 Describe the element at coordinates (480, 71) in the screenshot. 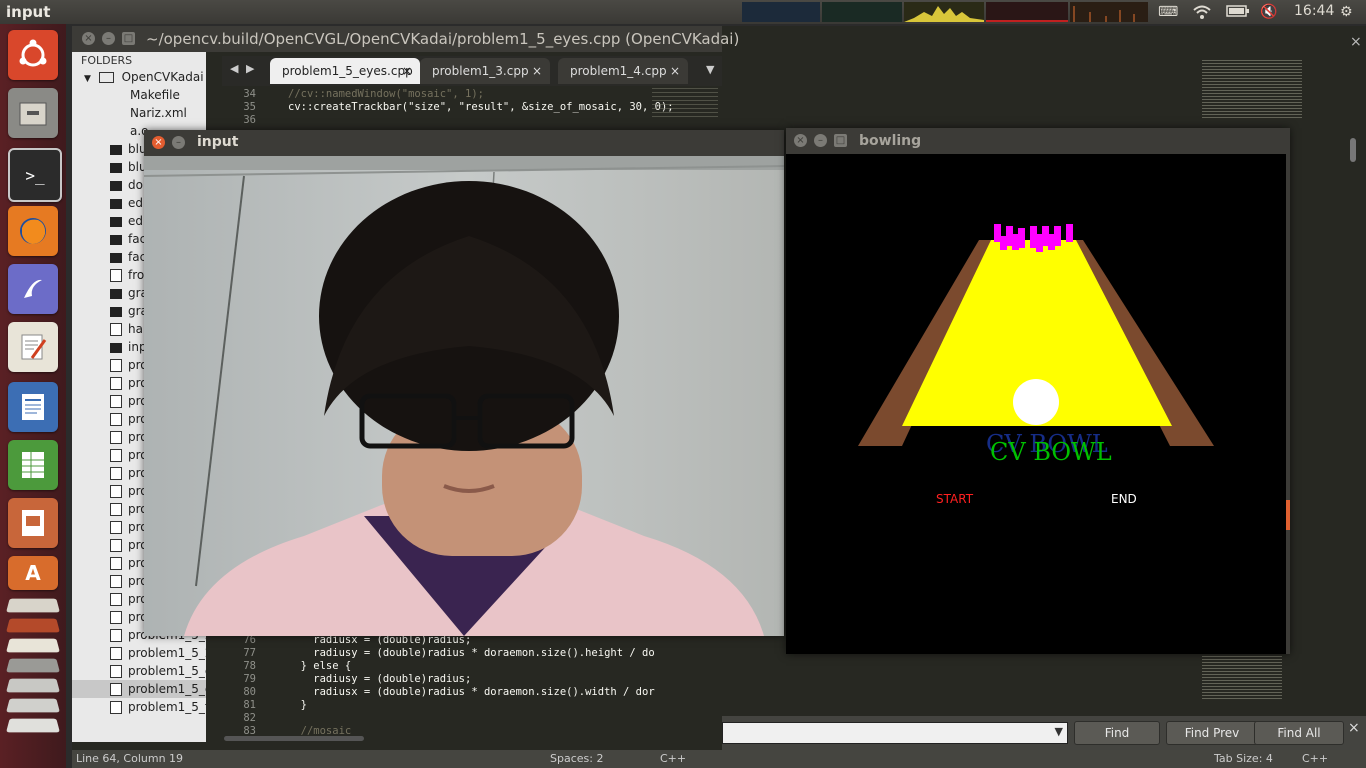

I see `tab-label: problem1_3.cpp` at that location.